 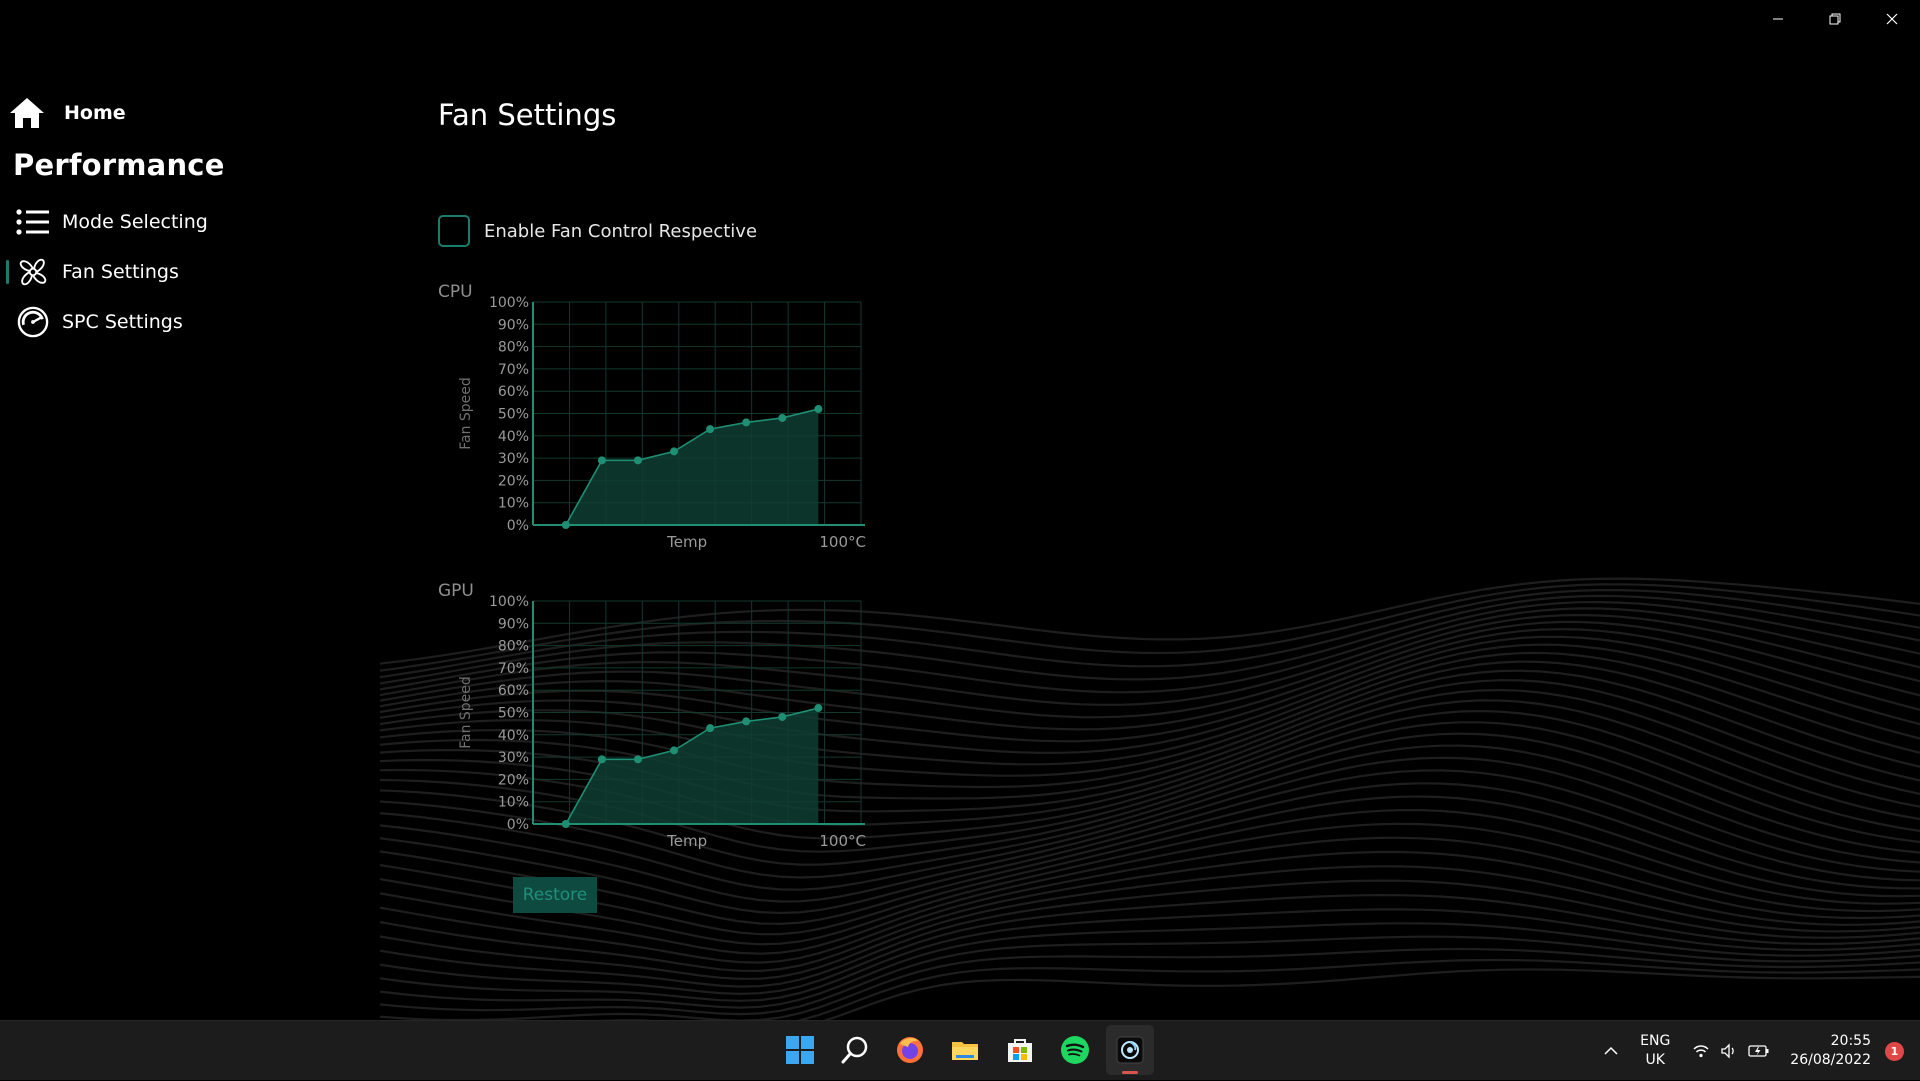 What do you see at coordinates (455, 292) in the screenshot?
I see `chart-title: CPU` at bounding box center [455, 292].